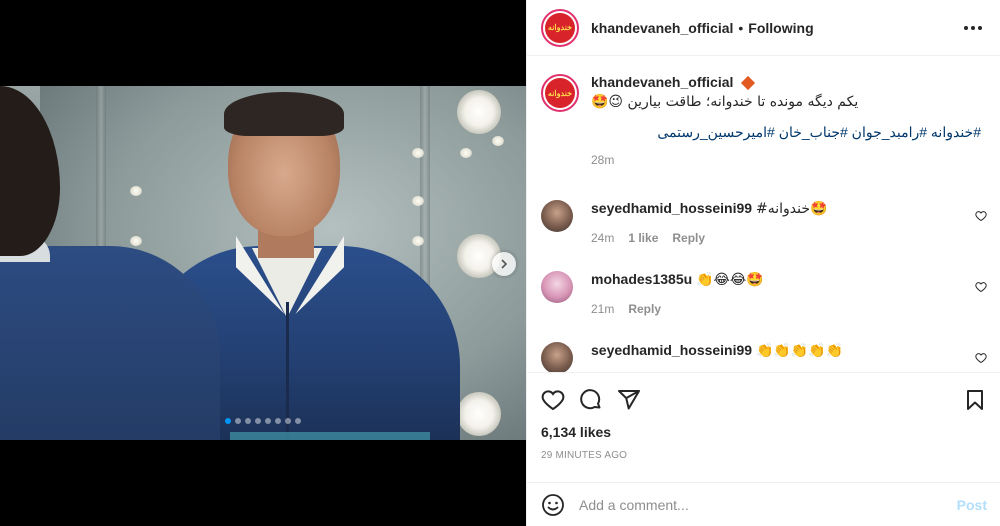 The width and height of the screenshot is (1000, 526). Describe the element at coordinates (764, 455) in the screenshot. I see `post-timestamp: 29 MINUTES AGO` at that location.